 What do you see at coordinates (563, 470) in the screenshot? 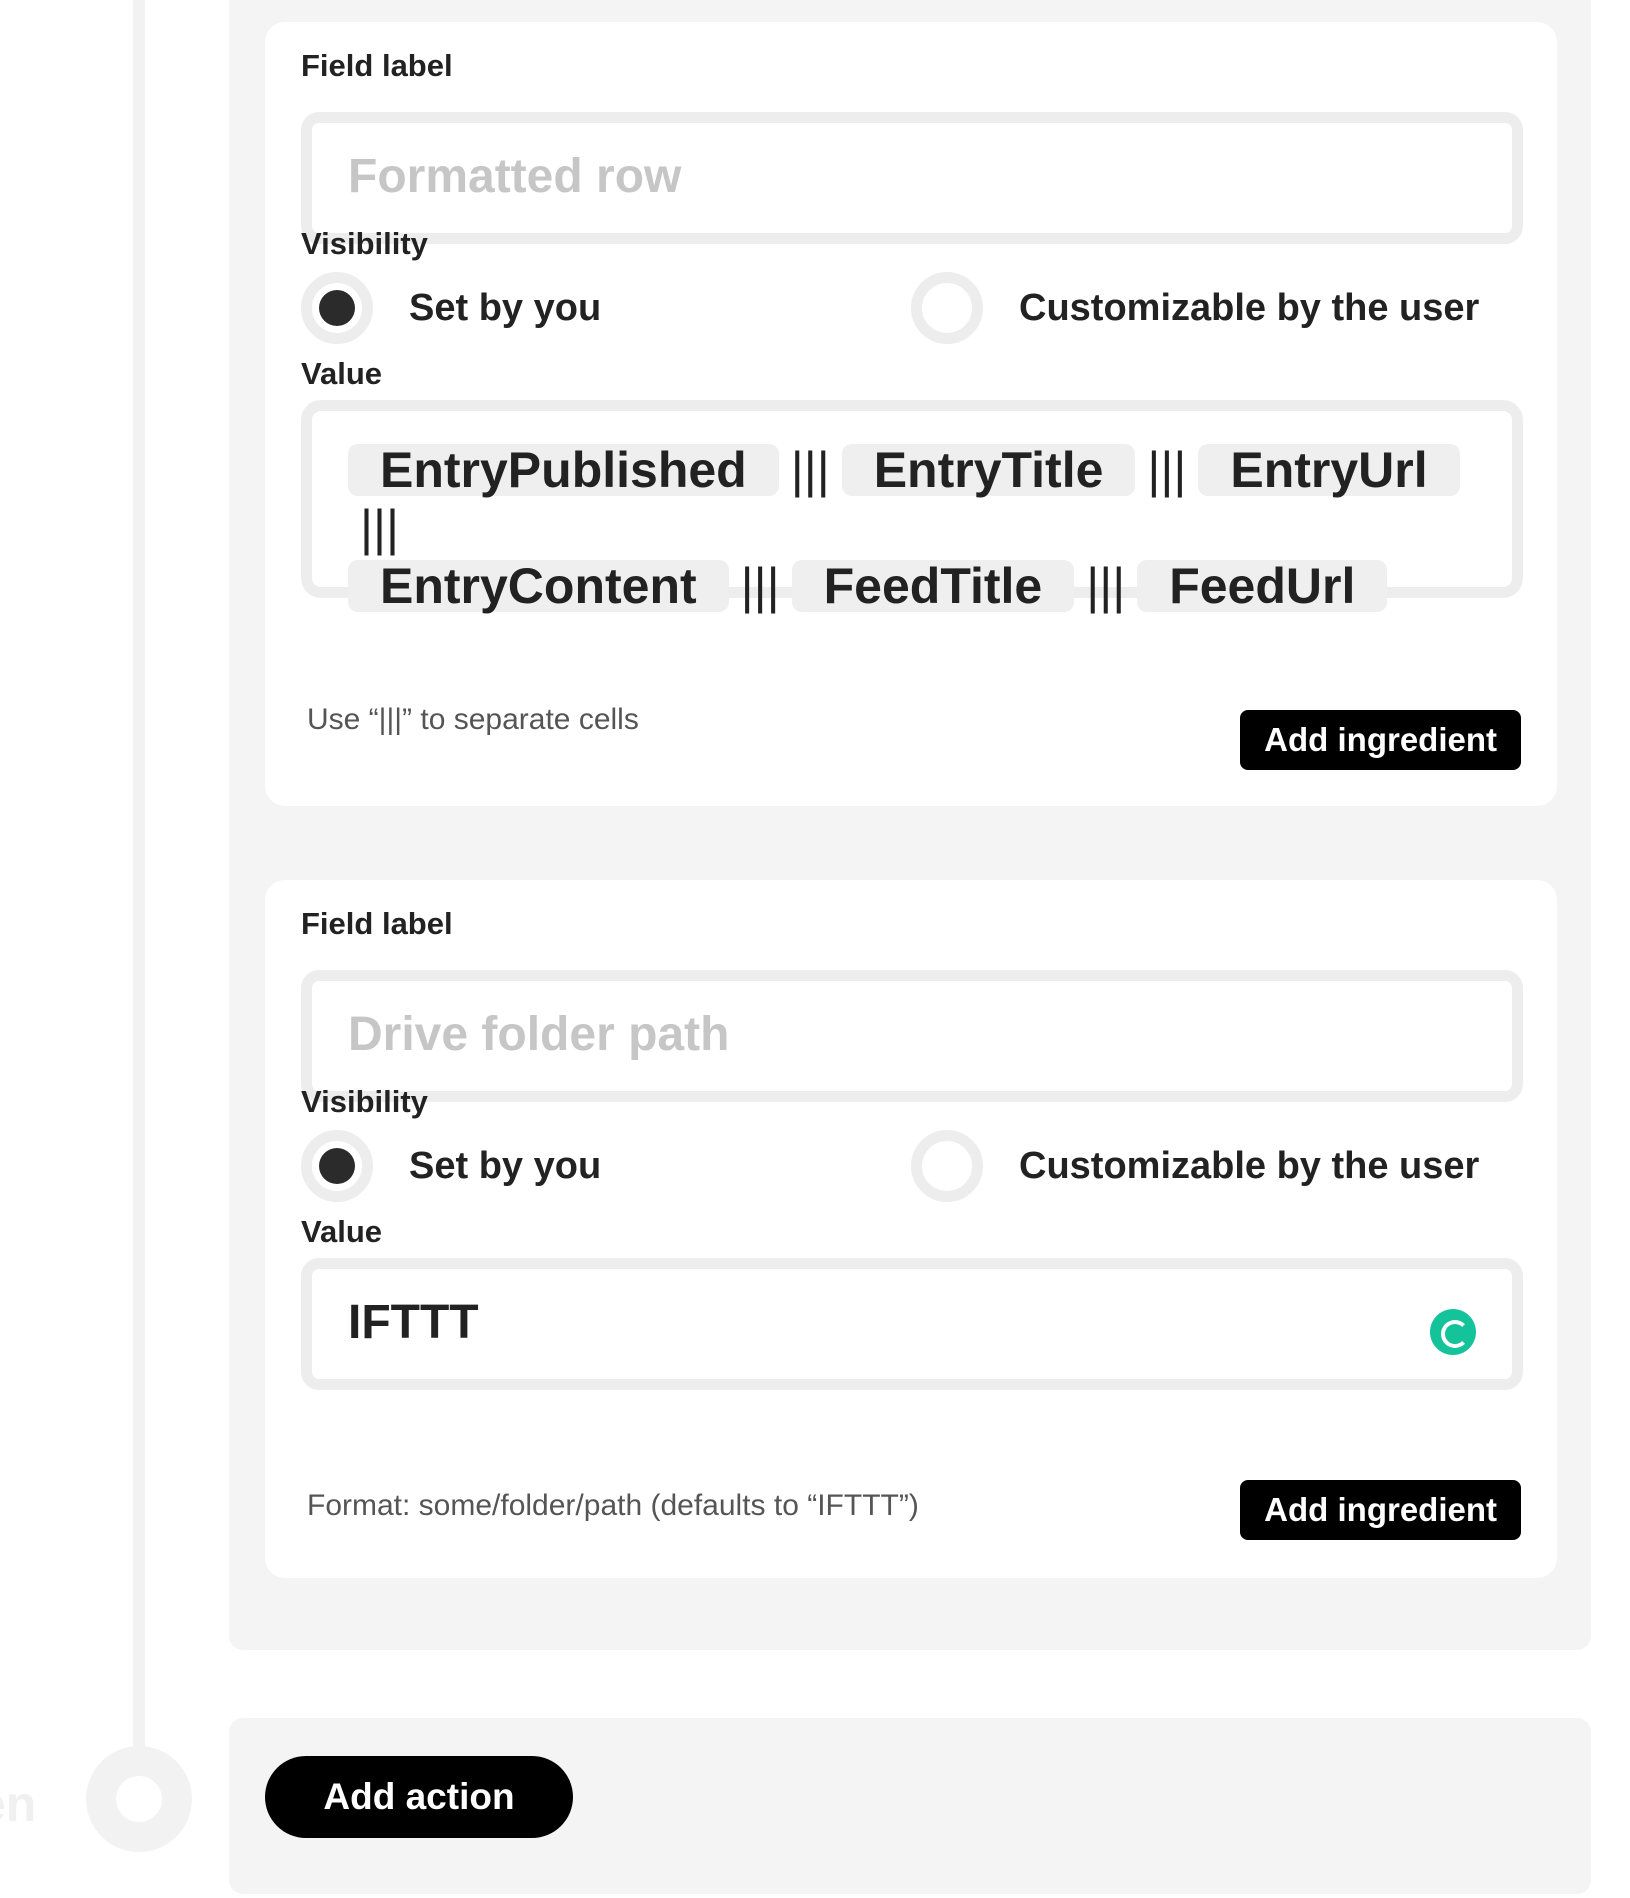
I see `ingredient-pill: EntryPublished` at bounding box center [563, 470].